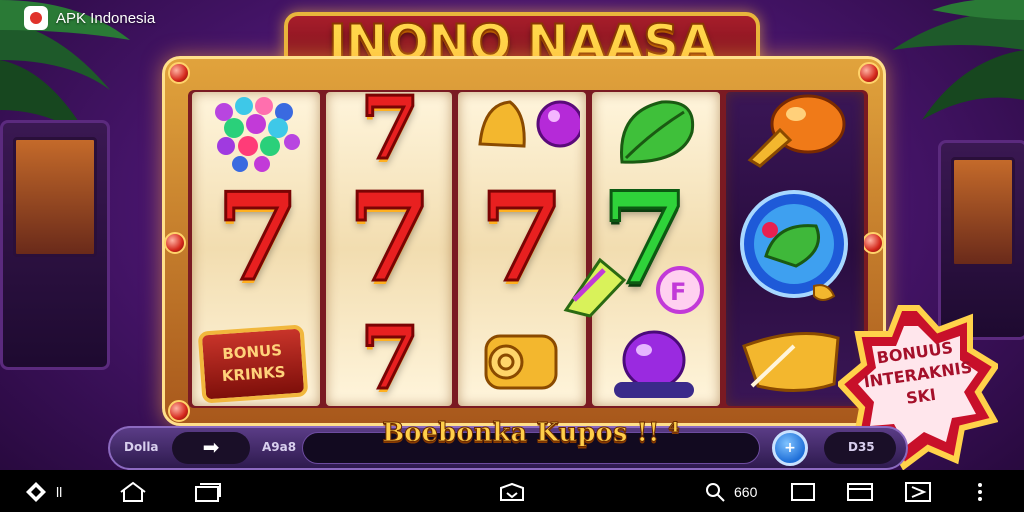 This screenshot has width=1024, height=512. I want to click on golden-scroll-icon, so click(521, 362).